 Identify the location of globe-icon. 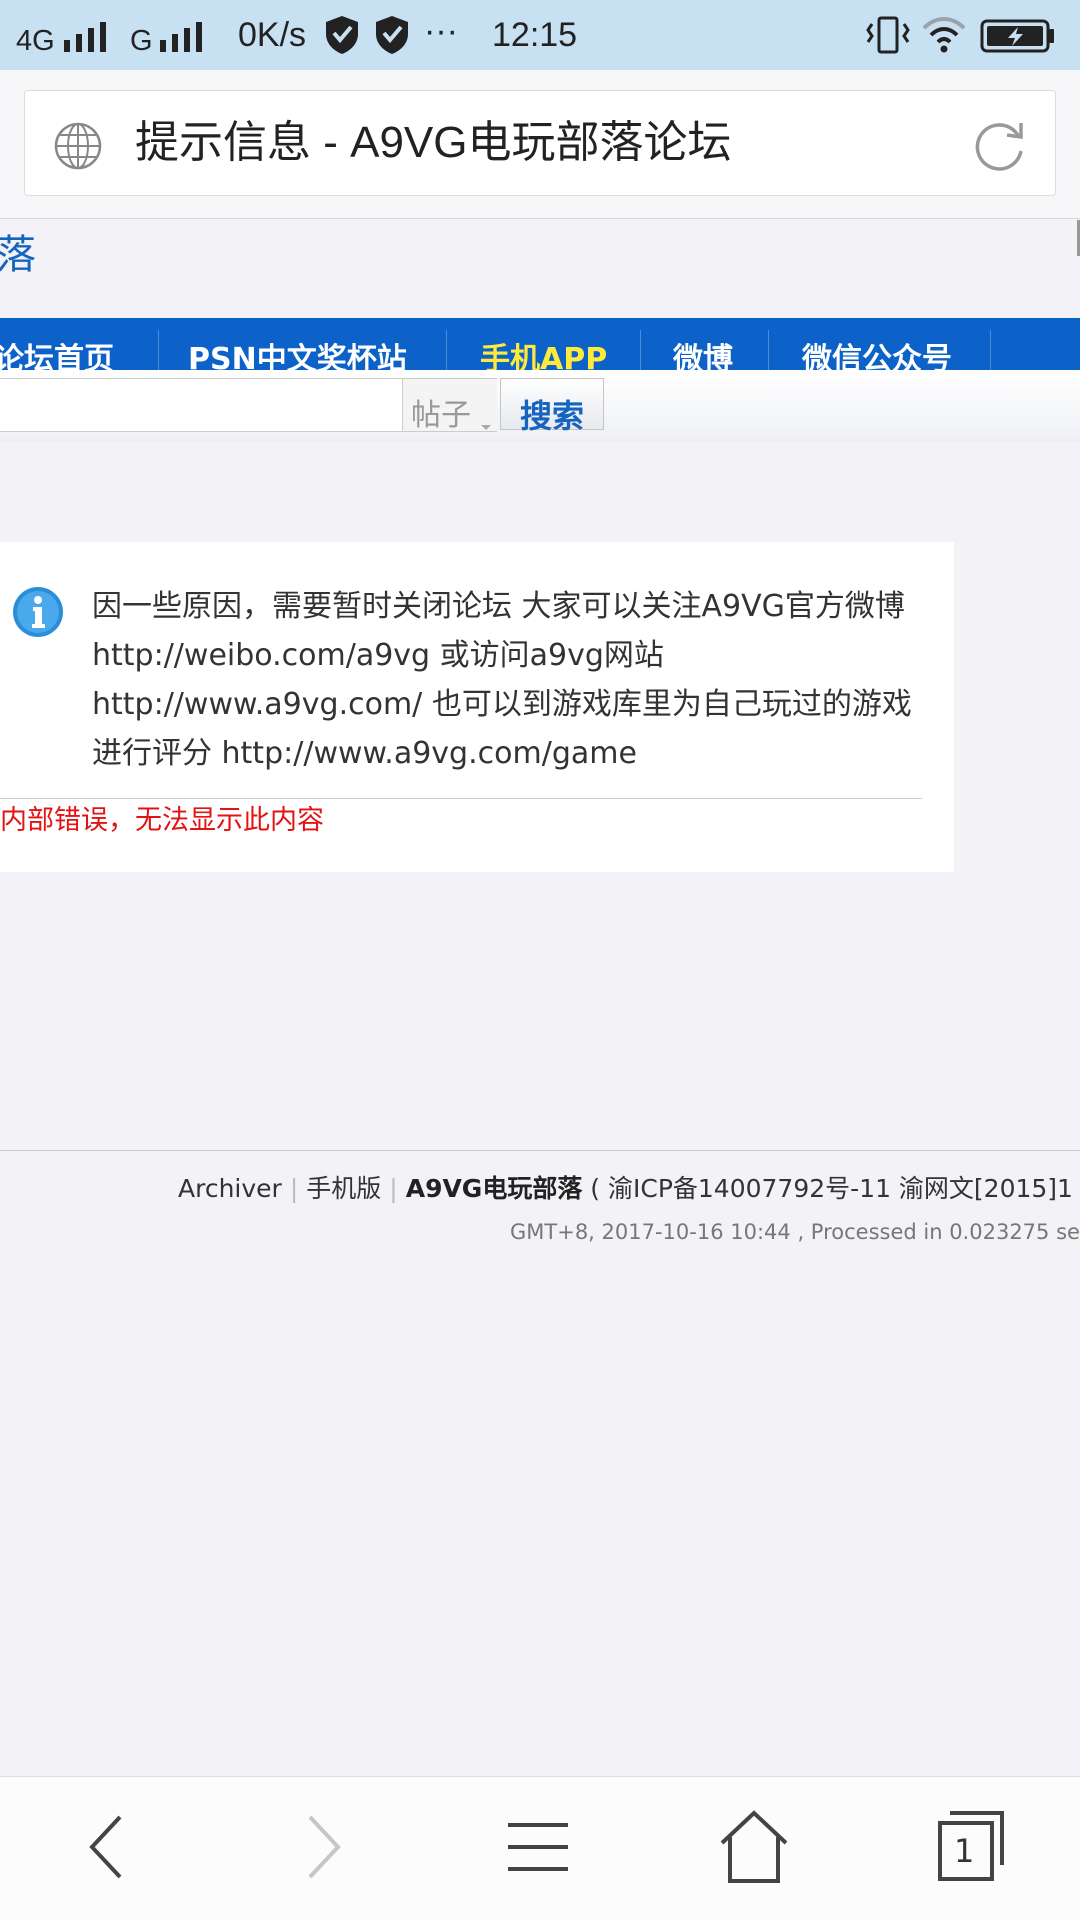
(78, 146).